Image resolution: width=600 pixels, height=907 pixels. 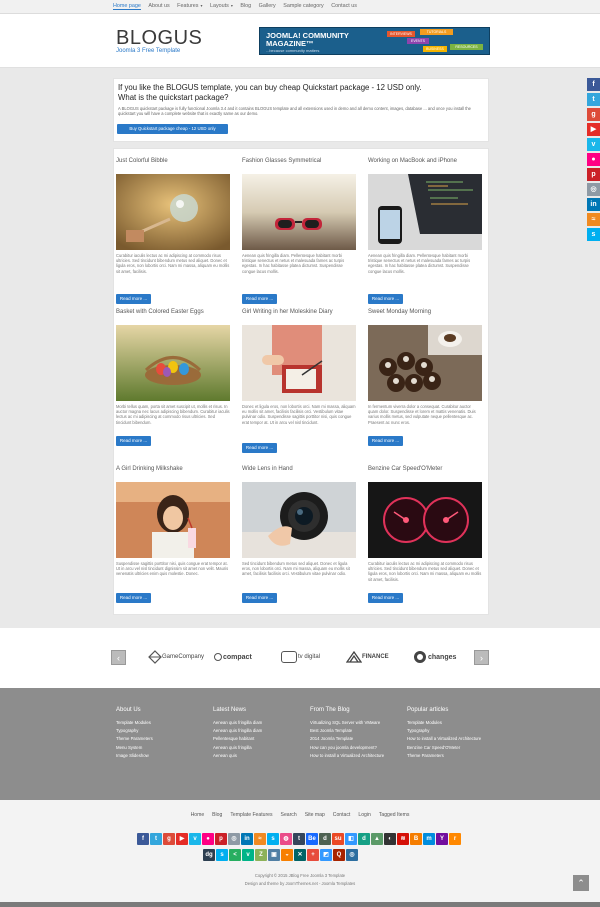 I want to click on partner-logo-gamecompany: GameCompany, so click(x=176, y=657).